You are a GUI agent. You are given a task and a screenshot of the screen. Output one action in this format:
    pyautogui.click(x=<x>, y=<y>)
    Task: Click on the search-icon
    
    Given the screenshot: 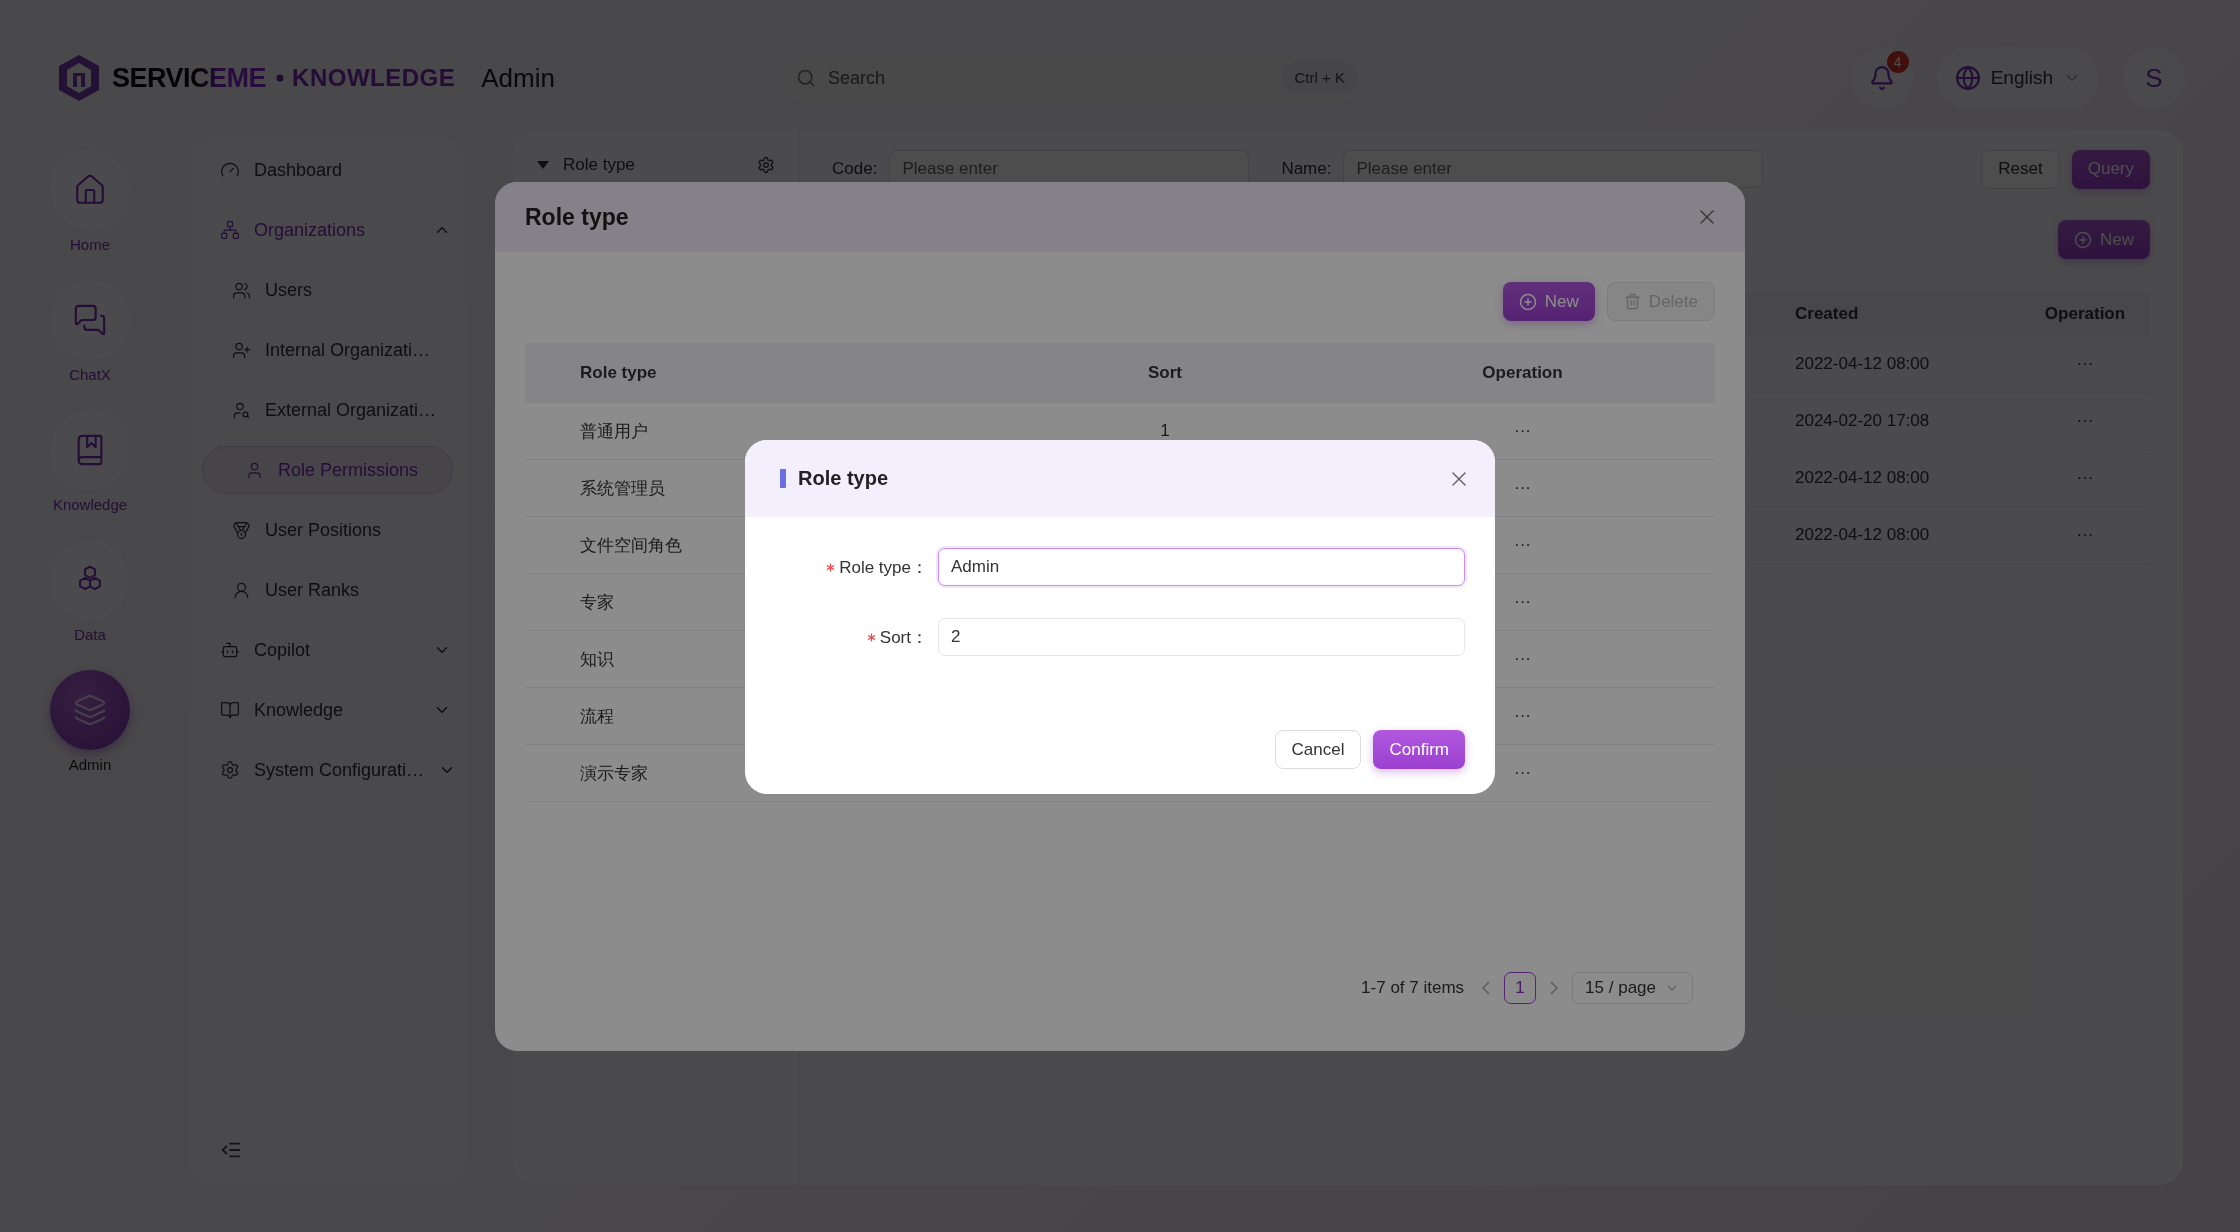 What is the action you would take?
    pyautogui.click(x=805, y=78)
    